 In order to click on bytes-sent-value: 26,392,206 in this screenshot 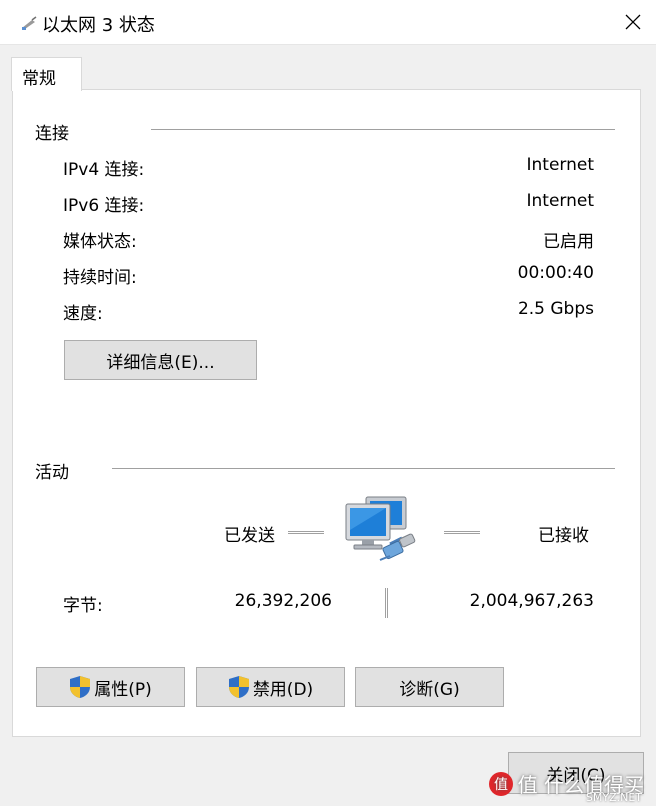, I will do `click(283, 601)`.